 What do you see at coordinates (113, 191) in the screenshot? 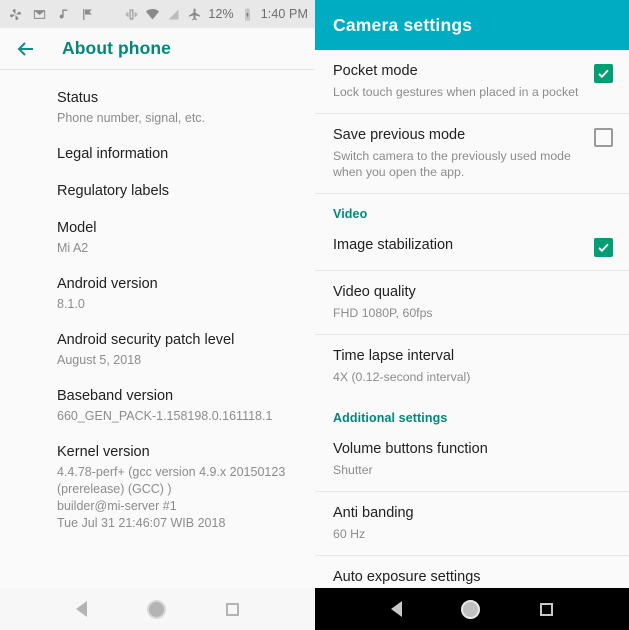
I see `list-item-title: Regulatory labels` at bounding box center [113, 191].